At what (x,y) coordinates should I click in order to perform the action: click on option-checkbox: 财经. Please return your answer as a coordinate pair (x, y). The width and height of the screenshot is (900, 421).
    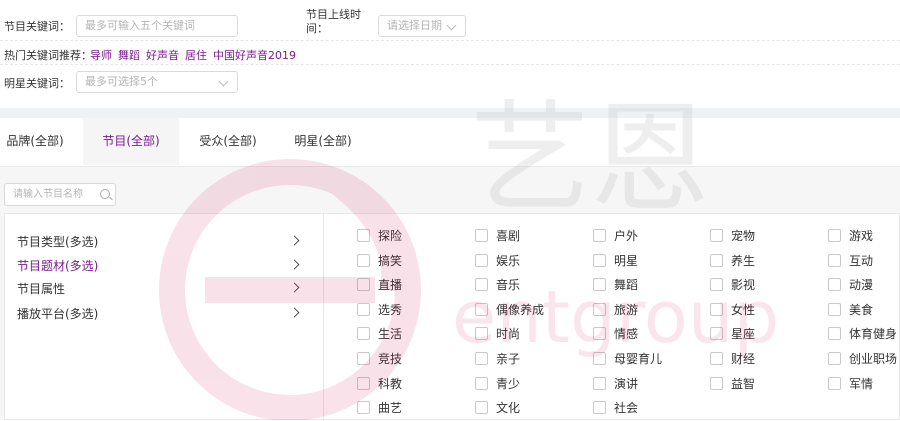
    Looking at the image, I should click on (732, 359).